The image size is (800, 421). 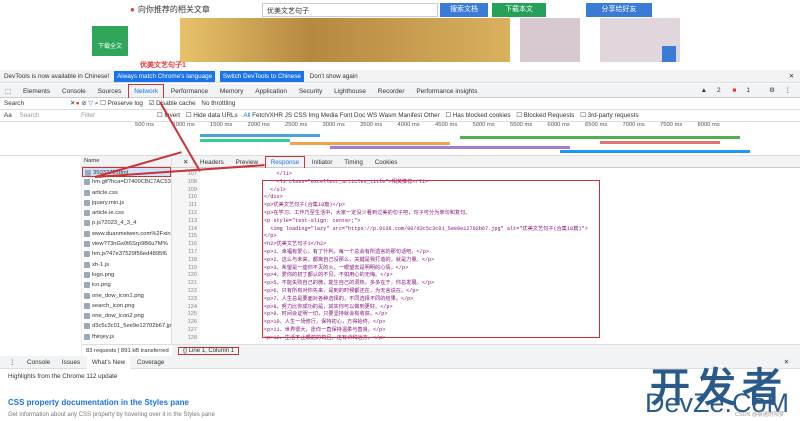 What do you see at coordinates (212, 115) in the screenshot?
I see `hide-data-checkbox: ☐ Hide data URLs` at bounding box center [212, 115].